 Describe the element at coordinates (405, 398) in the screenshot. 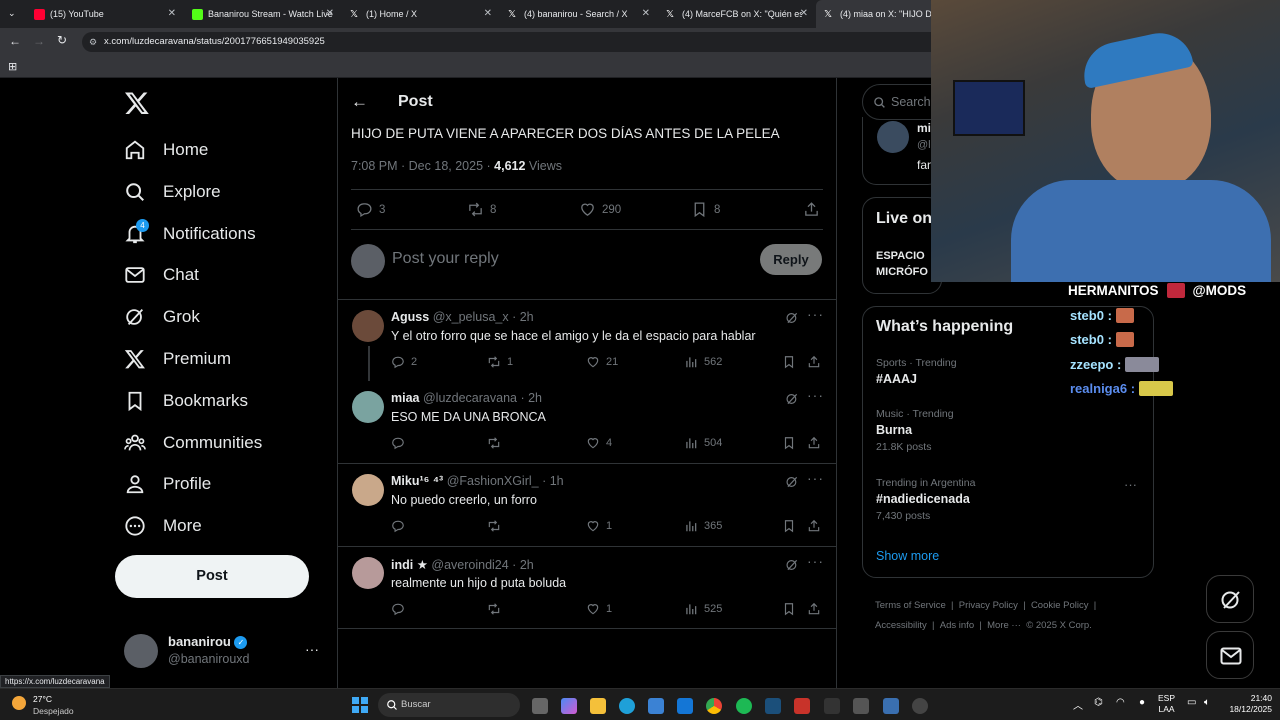

I see `reply-author: miaa` at that location.